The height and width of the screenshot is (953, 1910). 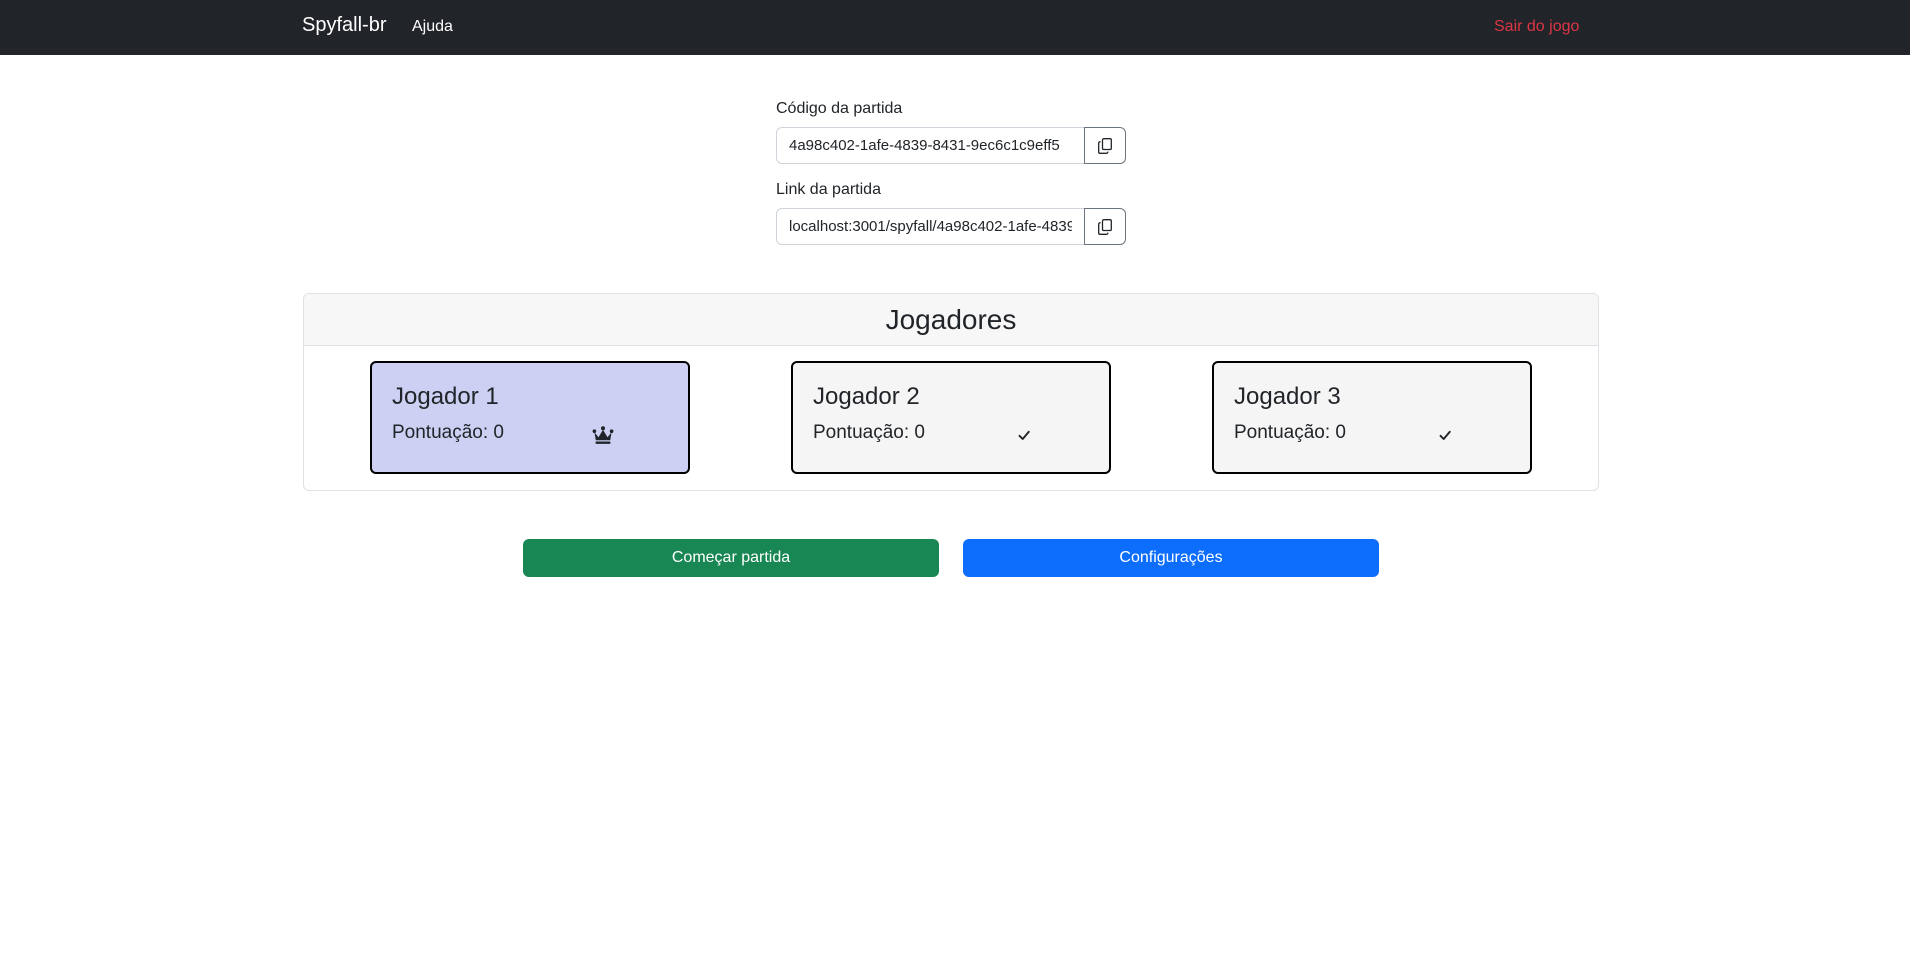 I want to click on players-title: Jogadores, so click(x=951, y=320).